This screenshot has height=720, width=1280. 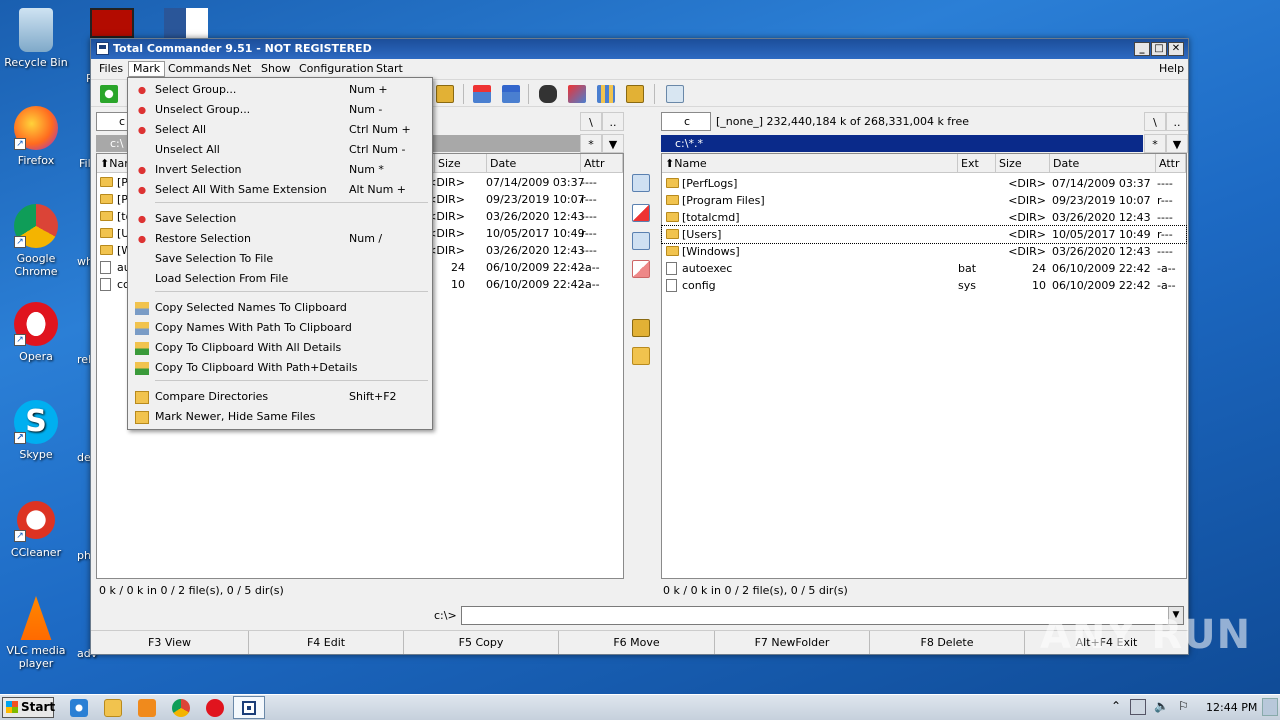 What do you see at coordinates (280, 190) in the screenshot?
I see `menu-item-select-all-with-same-extension: Select All With Same Extension Alt Num +` at bounding box center [280, 190].